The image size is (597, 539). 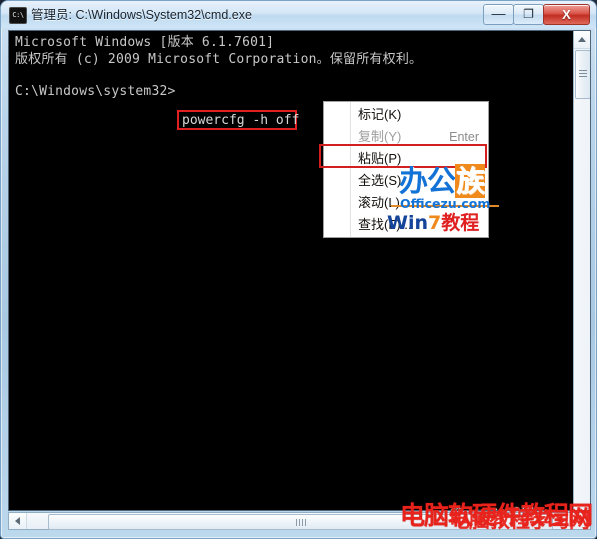 I want to click on minimize-button: —, so click(x=498, y=14).